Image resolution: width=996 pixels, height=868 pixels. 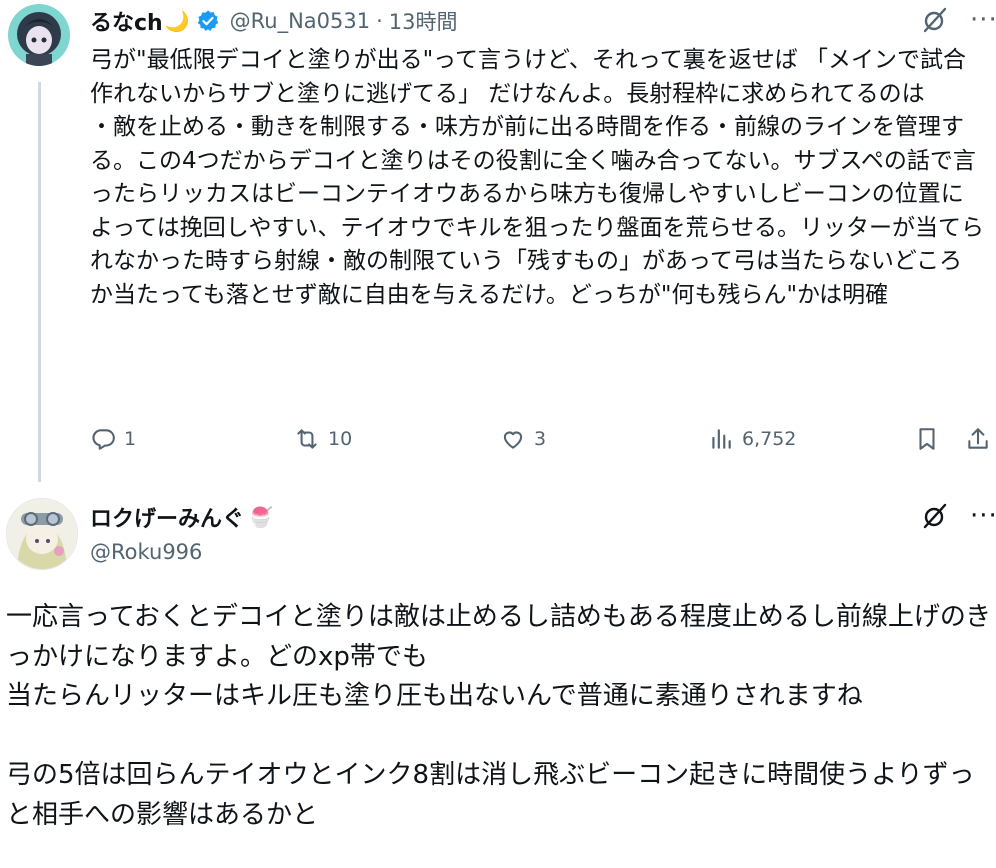 What do you see at coordinates (208, 21) in the screenshot?
I see `verified-badge-icon` at bounding box center [208, 21].